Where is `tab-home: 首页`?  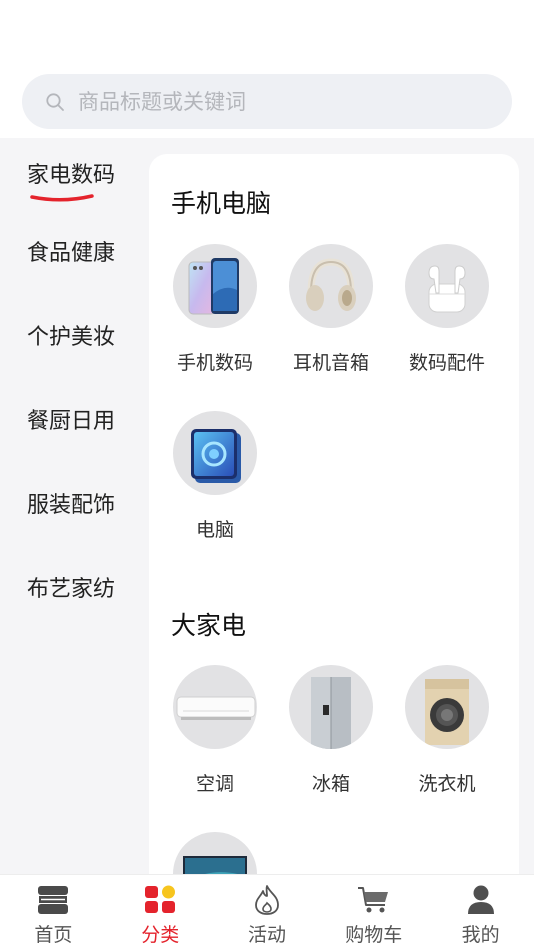 tab-home: 首页 is located at coordinates (53, 912).